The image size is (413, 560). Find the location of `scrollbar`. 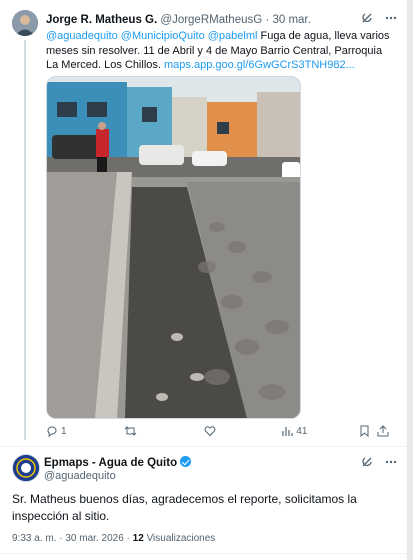

scrollbar is located at coordinates (410, 280).